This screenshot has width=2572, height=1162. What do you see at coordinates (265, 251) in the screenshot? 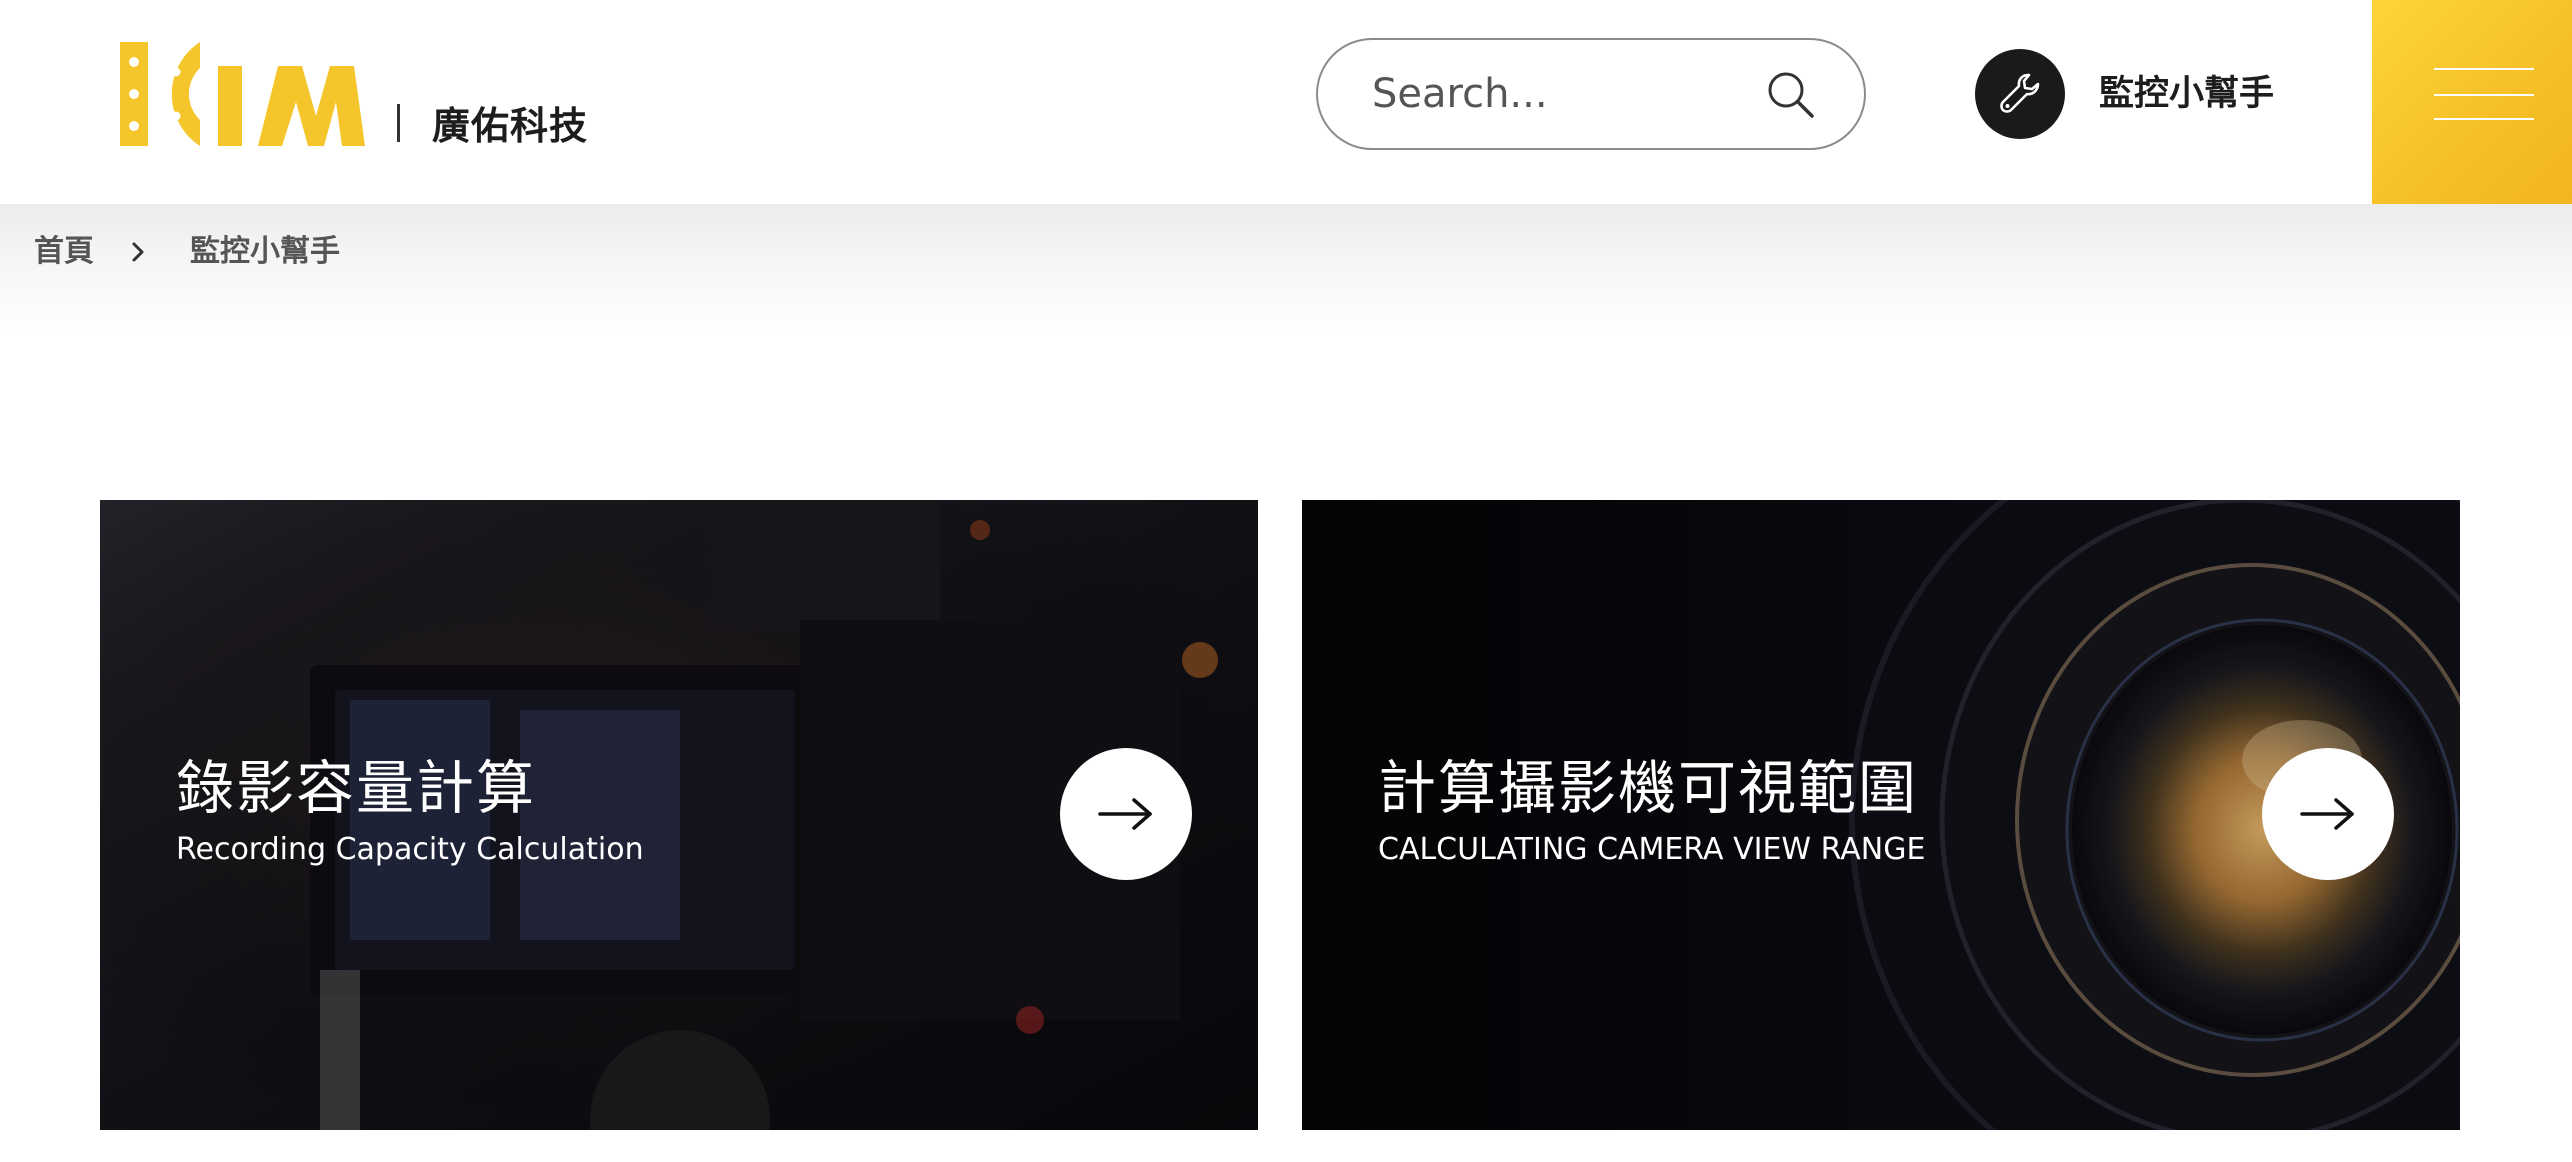
I see `breadcrumb-current: 監控小幫手` at bounding box center [265, 251].